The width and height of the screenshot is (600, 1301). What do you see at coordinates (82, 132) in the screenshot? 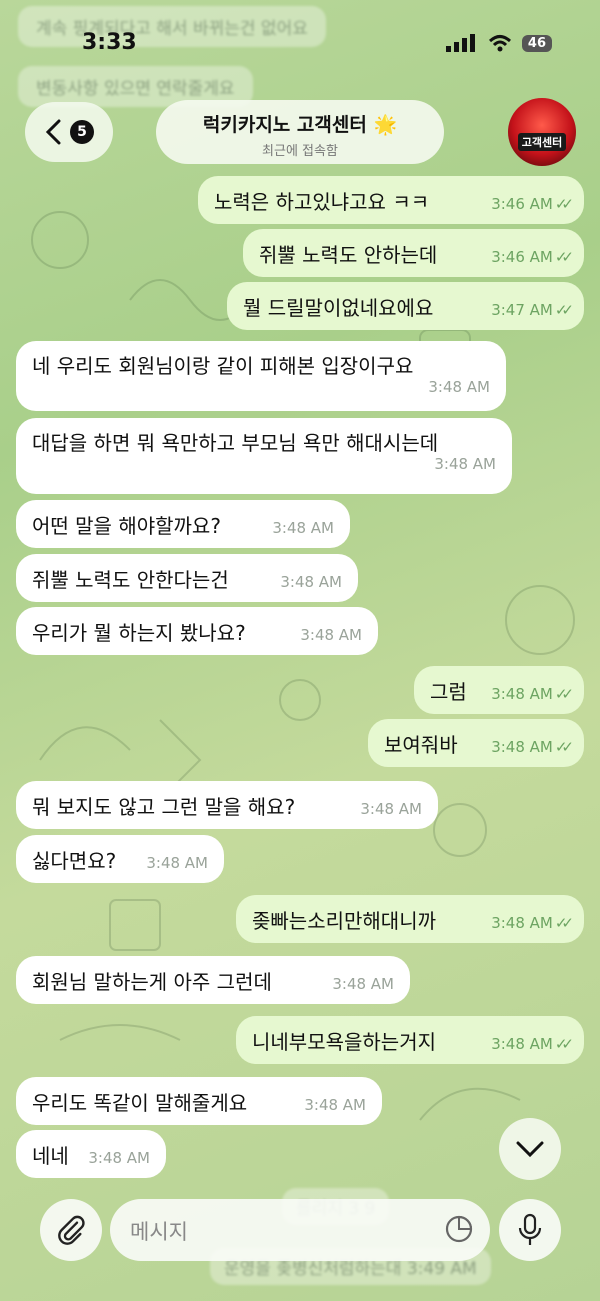
I see `unread-badge: 5` at bounding box center [82, 132].